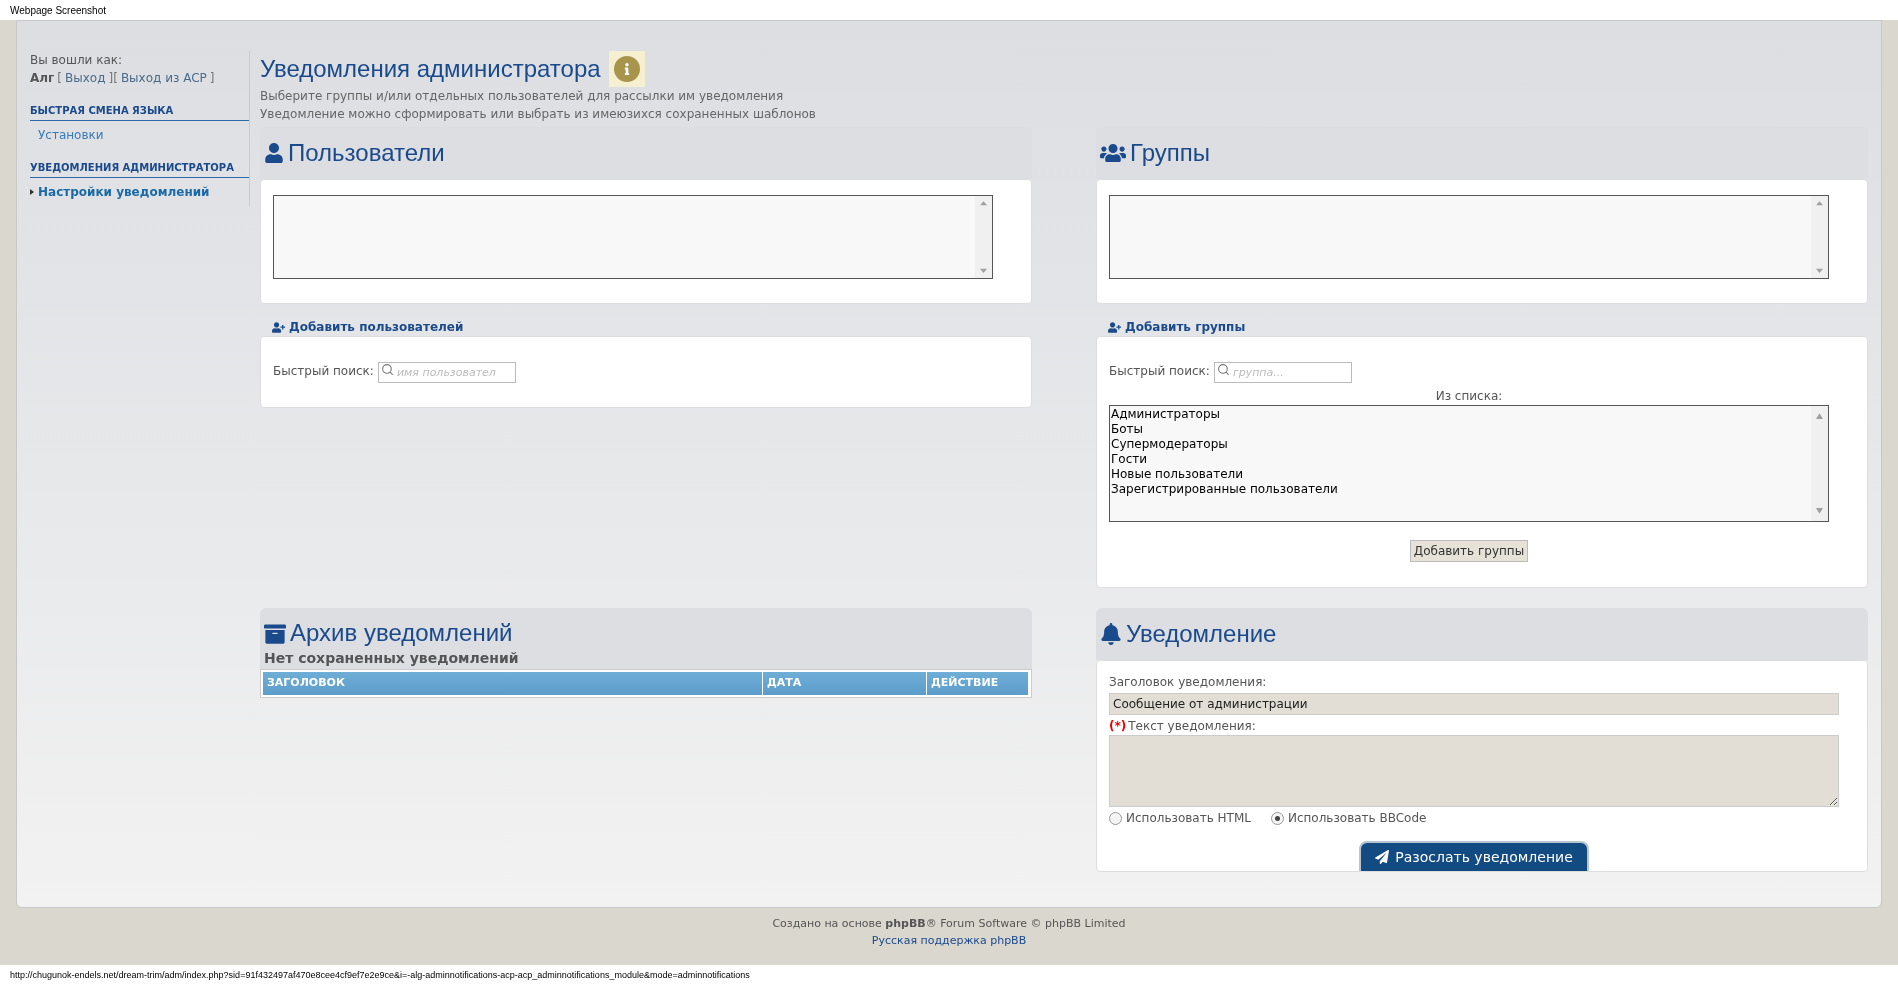  Describe the element at coordinates (1474, 771) in the screenshot. I see `message-field` at that location.